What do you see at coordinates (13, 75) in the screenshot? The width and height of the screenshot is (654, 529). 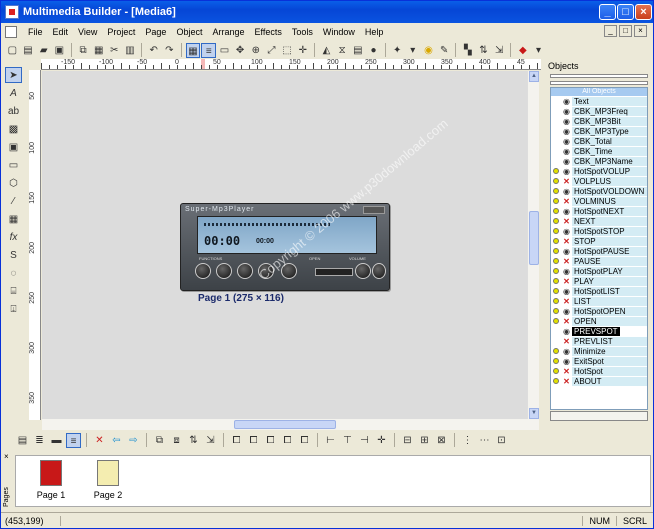 I see `select-arrow-icon: ➤` at bounding box center [13, 75].